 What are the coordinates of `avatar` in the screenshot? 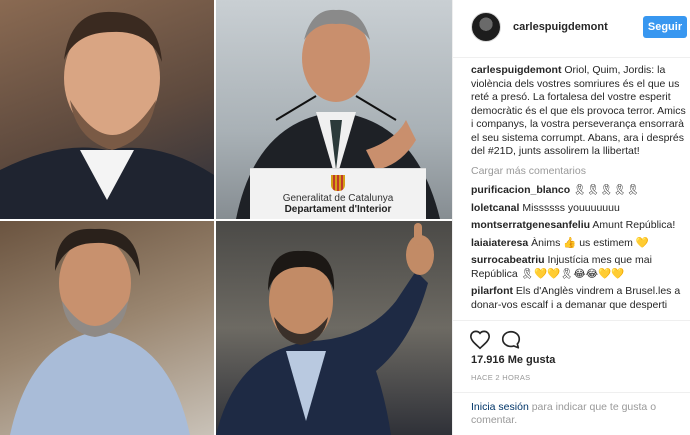 It's located at (486, 27).